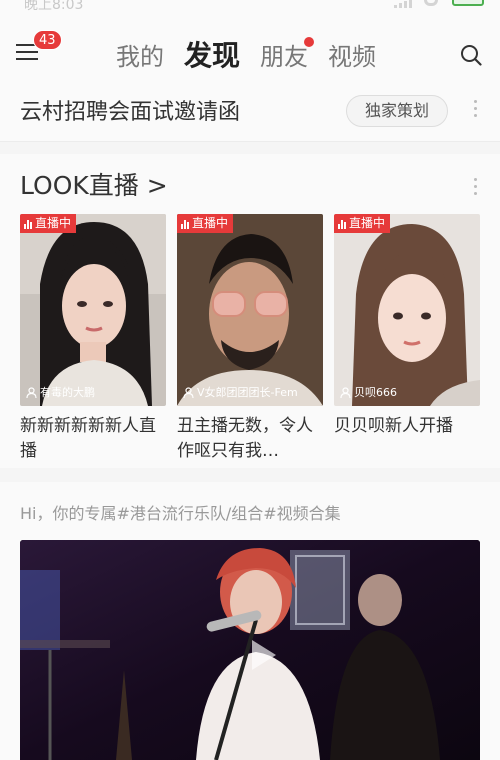 This screenshot has height=760, width=500. Describe the element at coordinates (88, 438) in the screenshot. I see `live-caption: 新新新新新新人直播` at that location.